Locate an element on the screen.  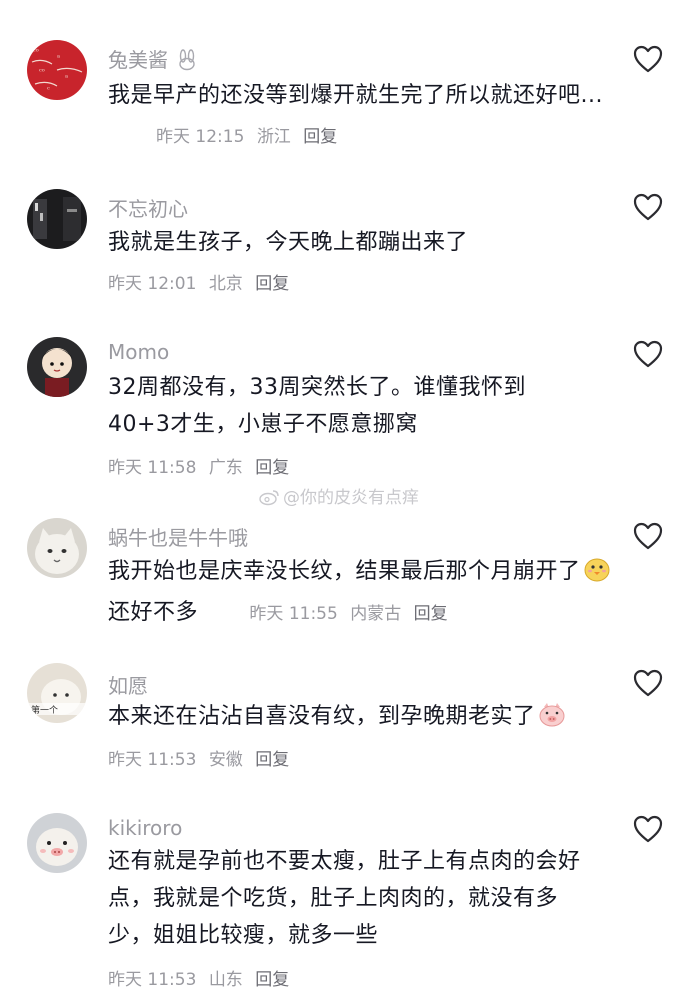
username: kikiroro is located at coordinates (145, 828).